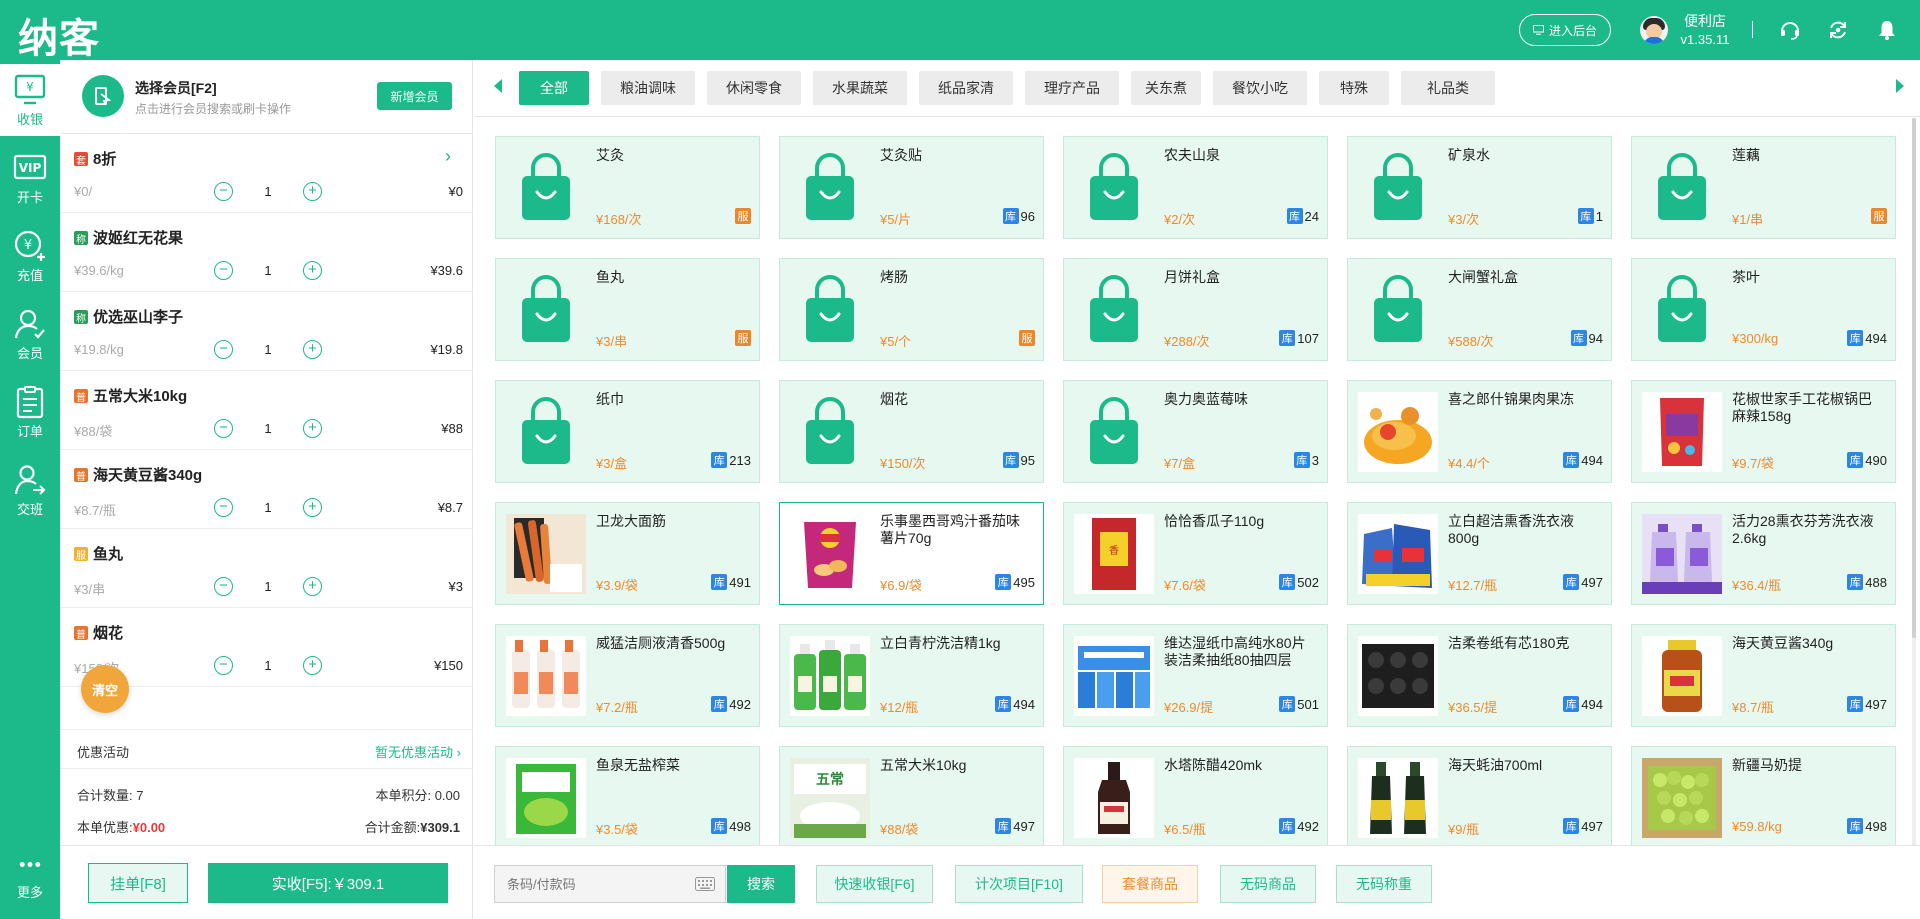 The width and height of the screenshot is (1920, 919). I want to click on product-card: 乐事墨西哥鸡汁番茄味薯片70g ¥6.9/袋 库 495, so click(911, 553).